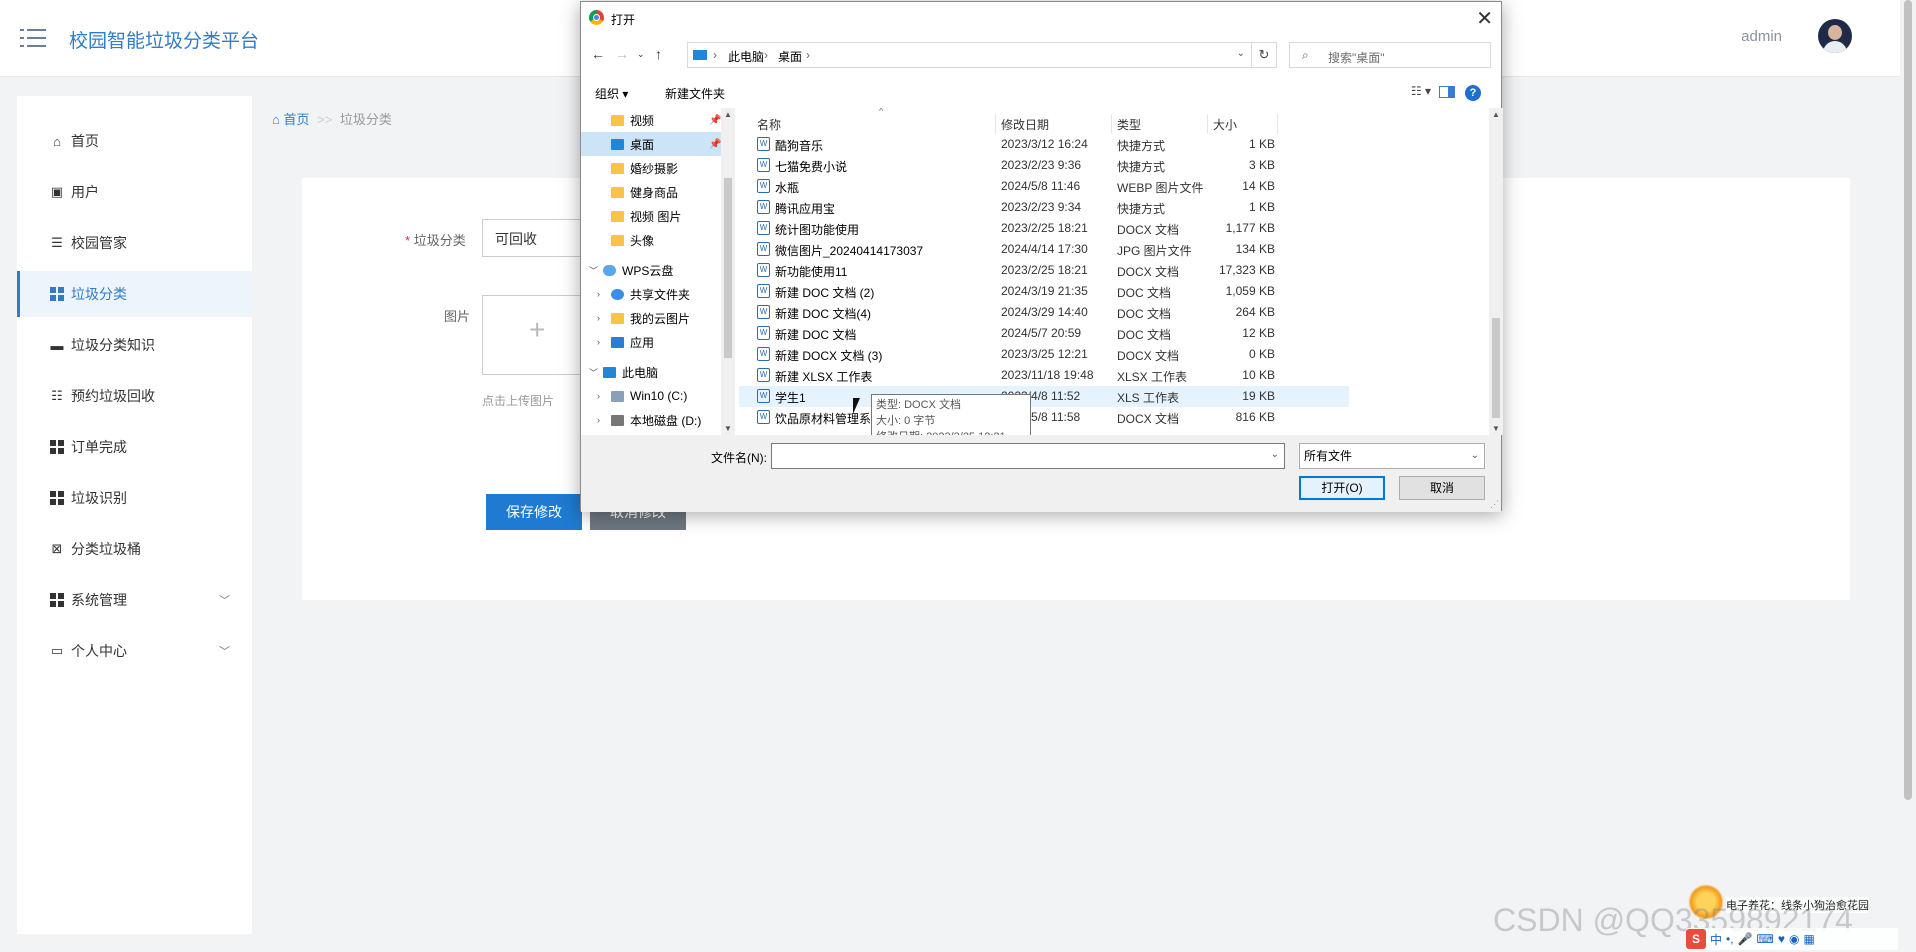 This screenshot has height=952, width=1916. Describe the element at coordinates (1129, 124) in the screenshot. I see `column-header-type: 类型` at that location.